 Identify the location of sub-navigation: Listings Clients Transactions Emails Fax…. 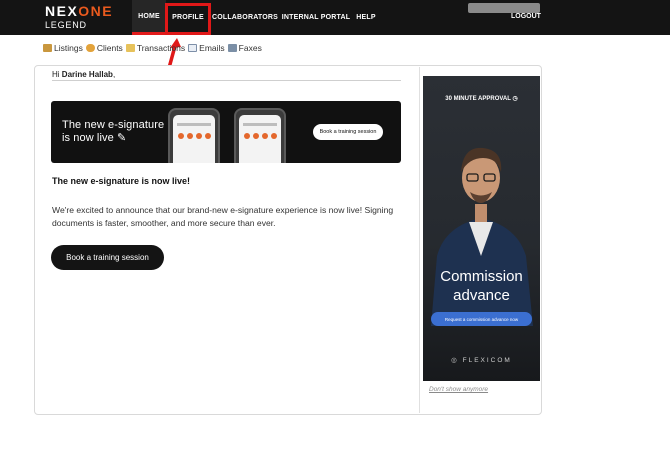
(152, 48).